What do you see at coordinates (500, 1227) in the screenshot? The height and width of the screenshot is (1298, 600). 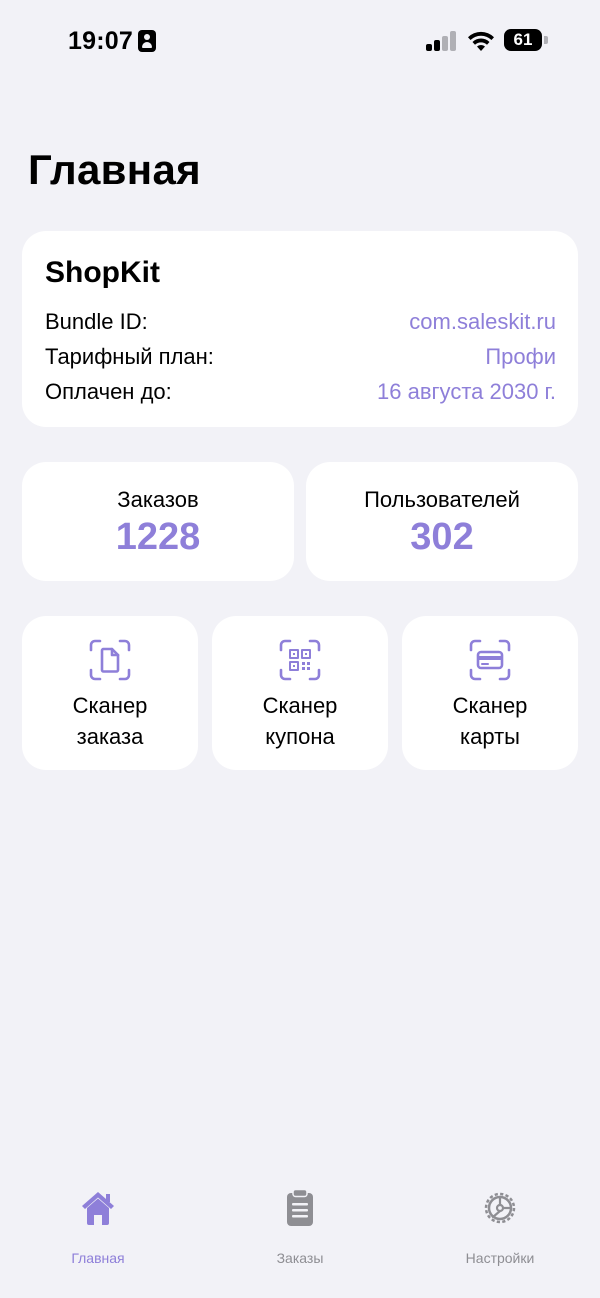 I see `tab-settings: Настройки` at bounding box center [500, 1227].